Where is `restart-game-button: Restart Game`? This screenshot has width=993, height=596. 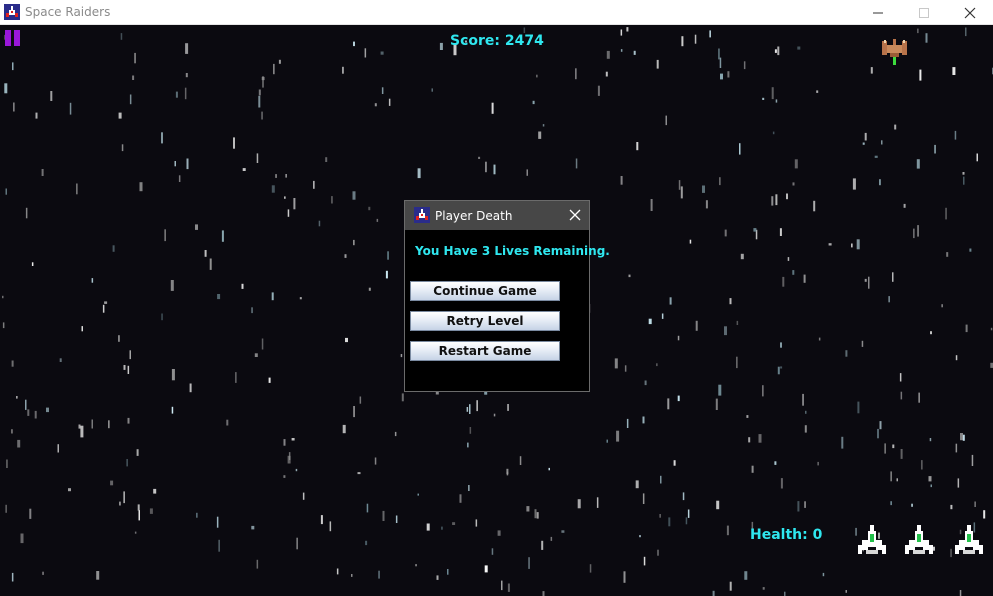 restart-game-button: Restart Game is located at coordinates (485, 351).